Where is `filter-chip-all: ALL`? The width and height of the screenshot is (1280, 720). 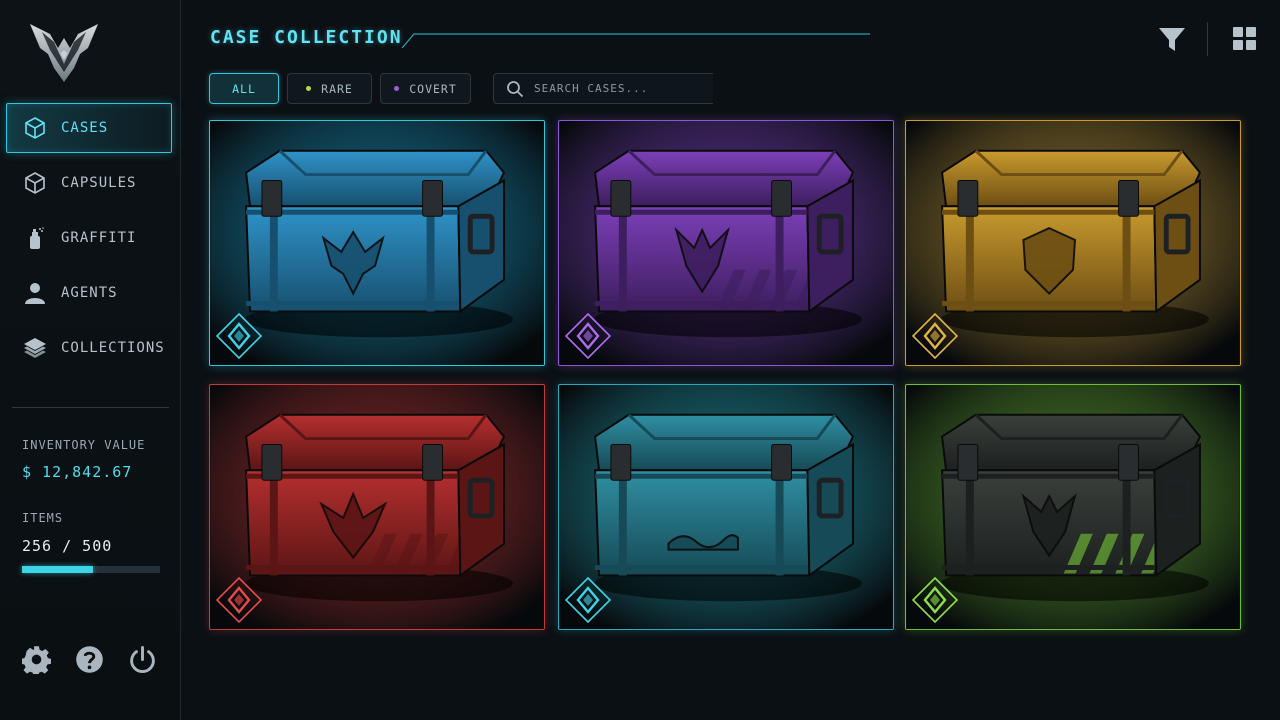 filter-chip-all: ALL is located at coordinates (244, 88).